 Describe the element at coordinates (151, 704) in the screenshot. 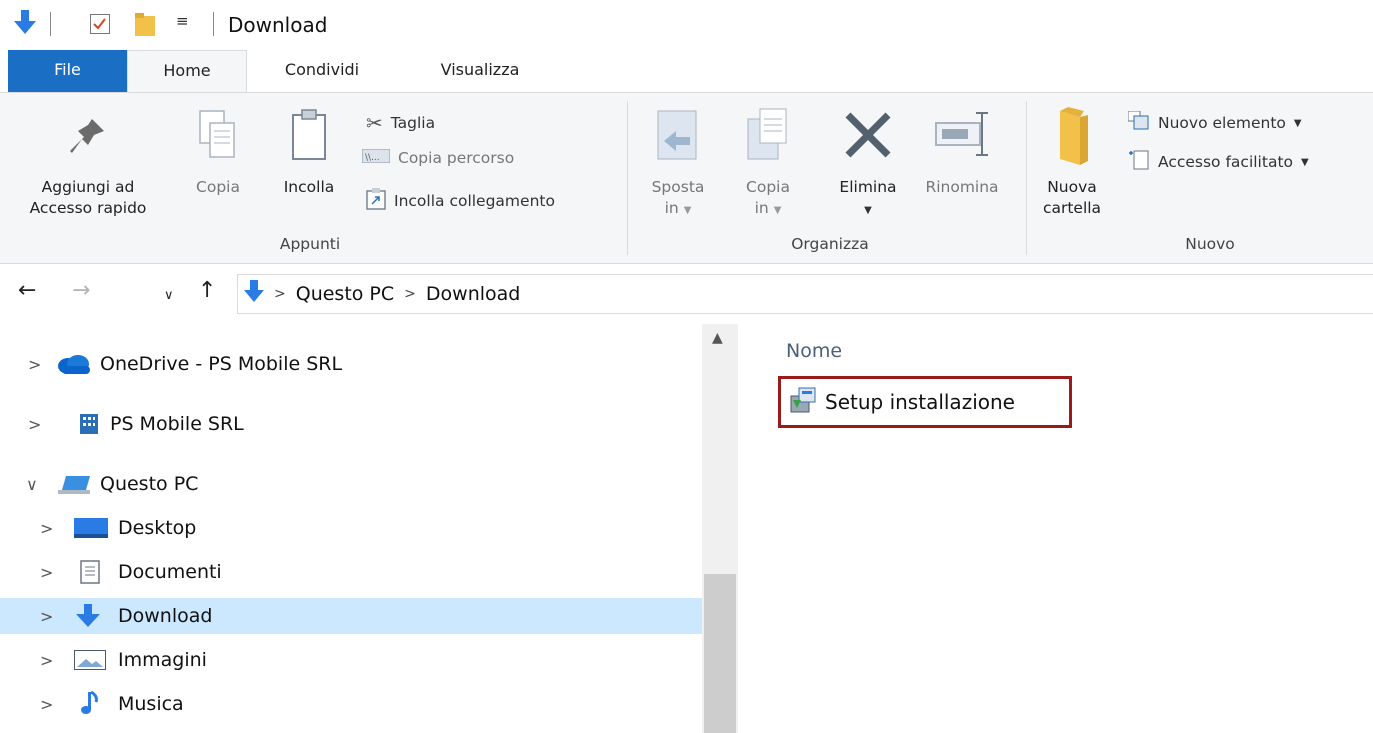

I see `nav-label: Musica` at that location.